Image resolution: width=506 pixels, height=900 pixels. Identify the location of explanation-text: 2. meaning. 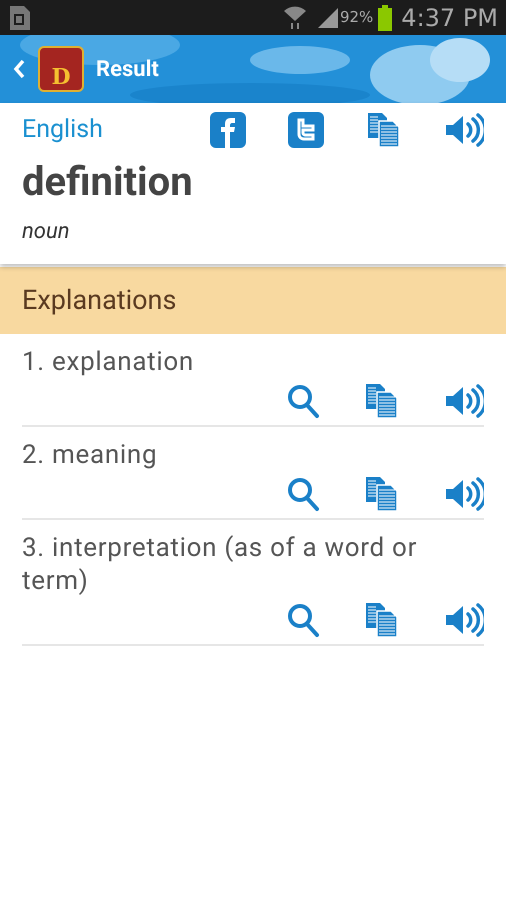
(90, 455).